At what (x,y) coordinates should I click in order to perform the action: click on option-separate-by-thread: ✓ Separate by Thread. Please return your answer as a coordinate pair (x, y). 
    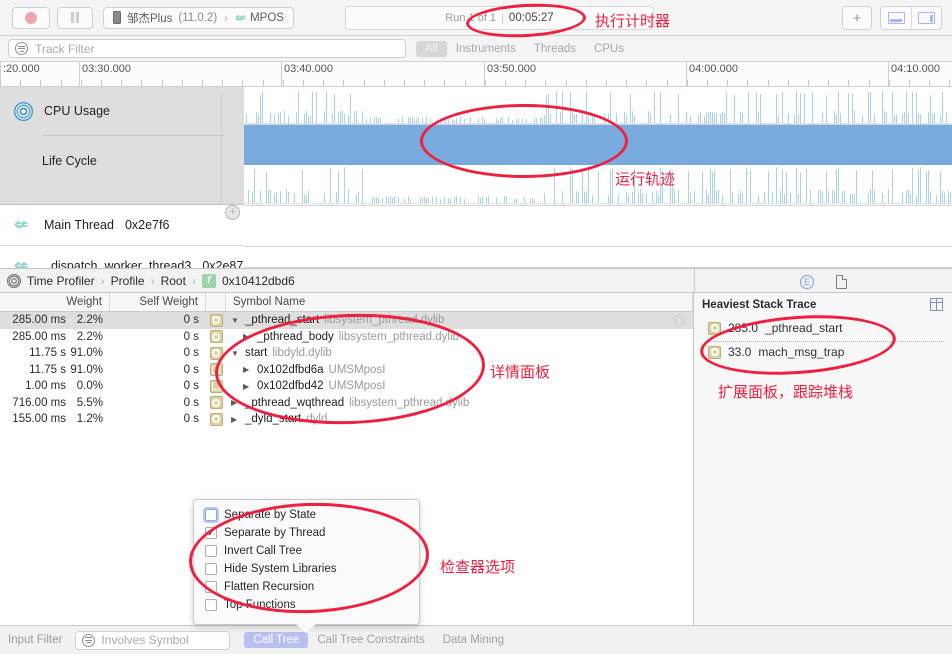
    Looking at the image, I should click on (306, 533).